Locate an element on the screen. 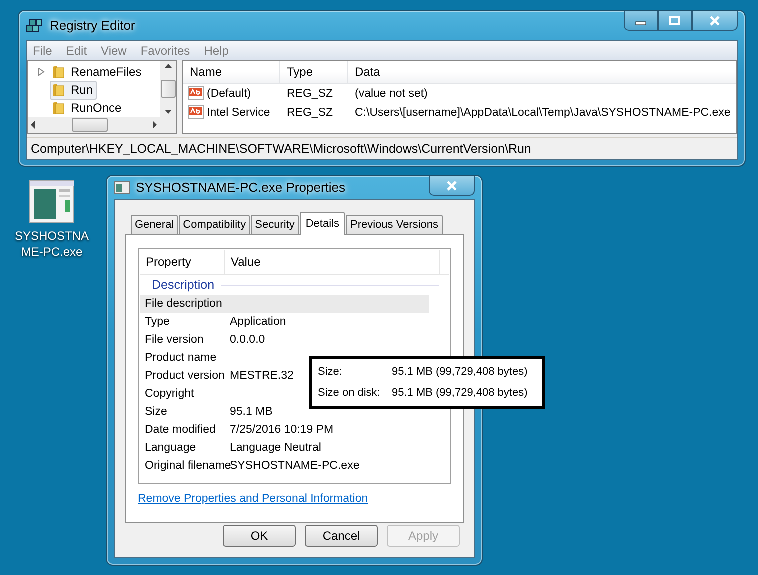 This screenshot has height=575, width=758. window-icon is located at coordinates (122, 187).